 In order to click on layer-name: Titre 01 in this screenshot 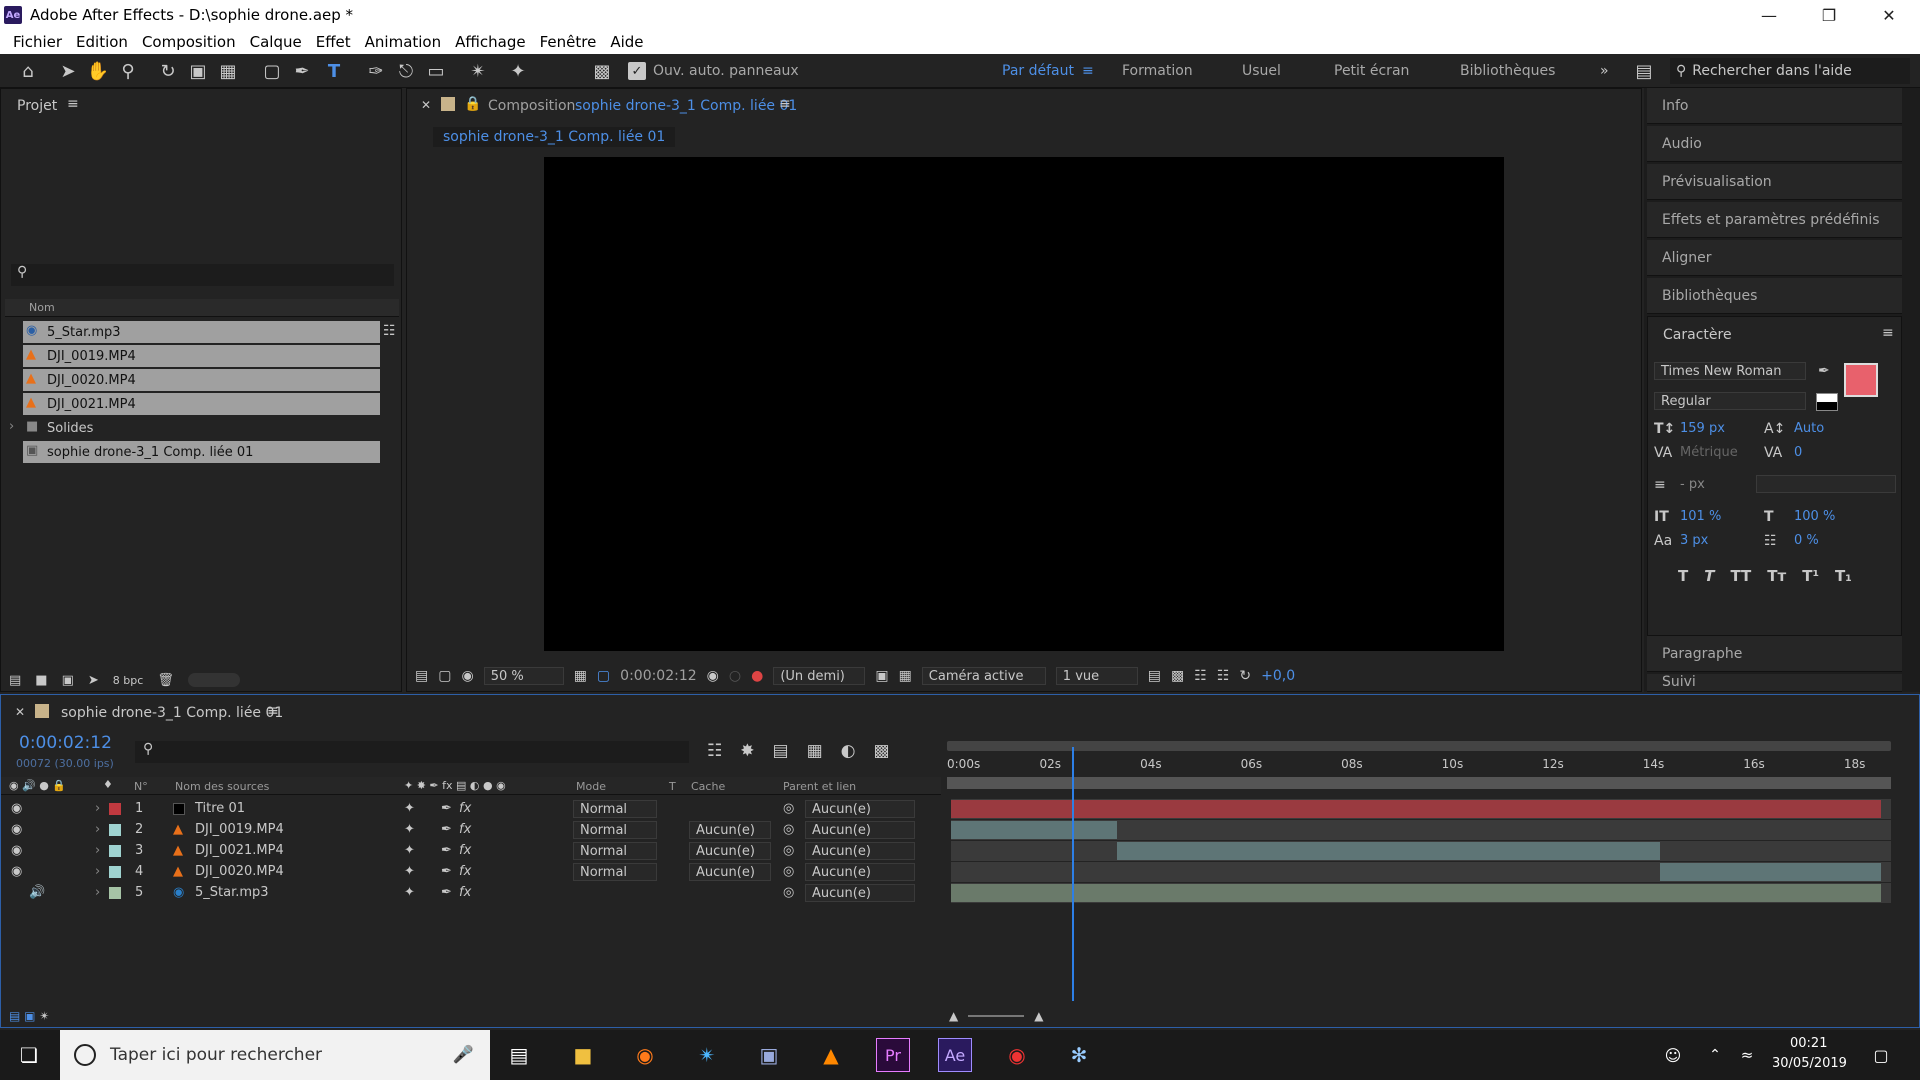, I will do `click(220, 808)`.